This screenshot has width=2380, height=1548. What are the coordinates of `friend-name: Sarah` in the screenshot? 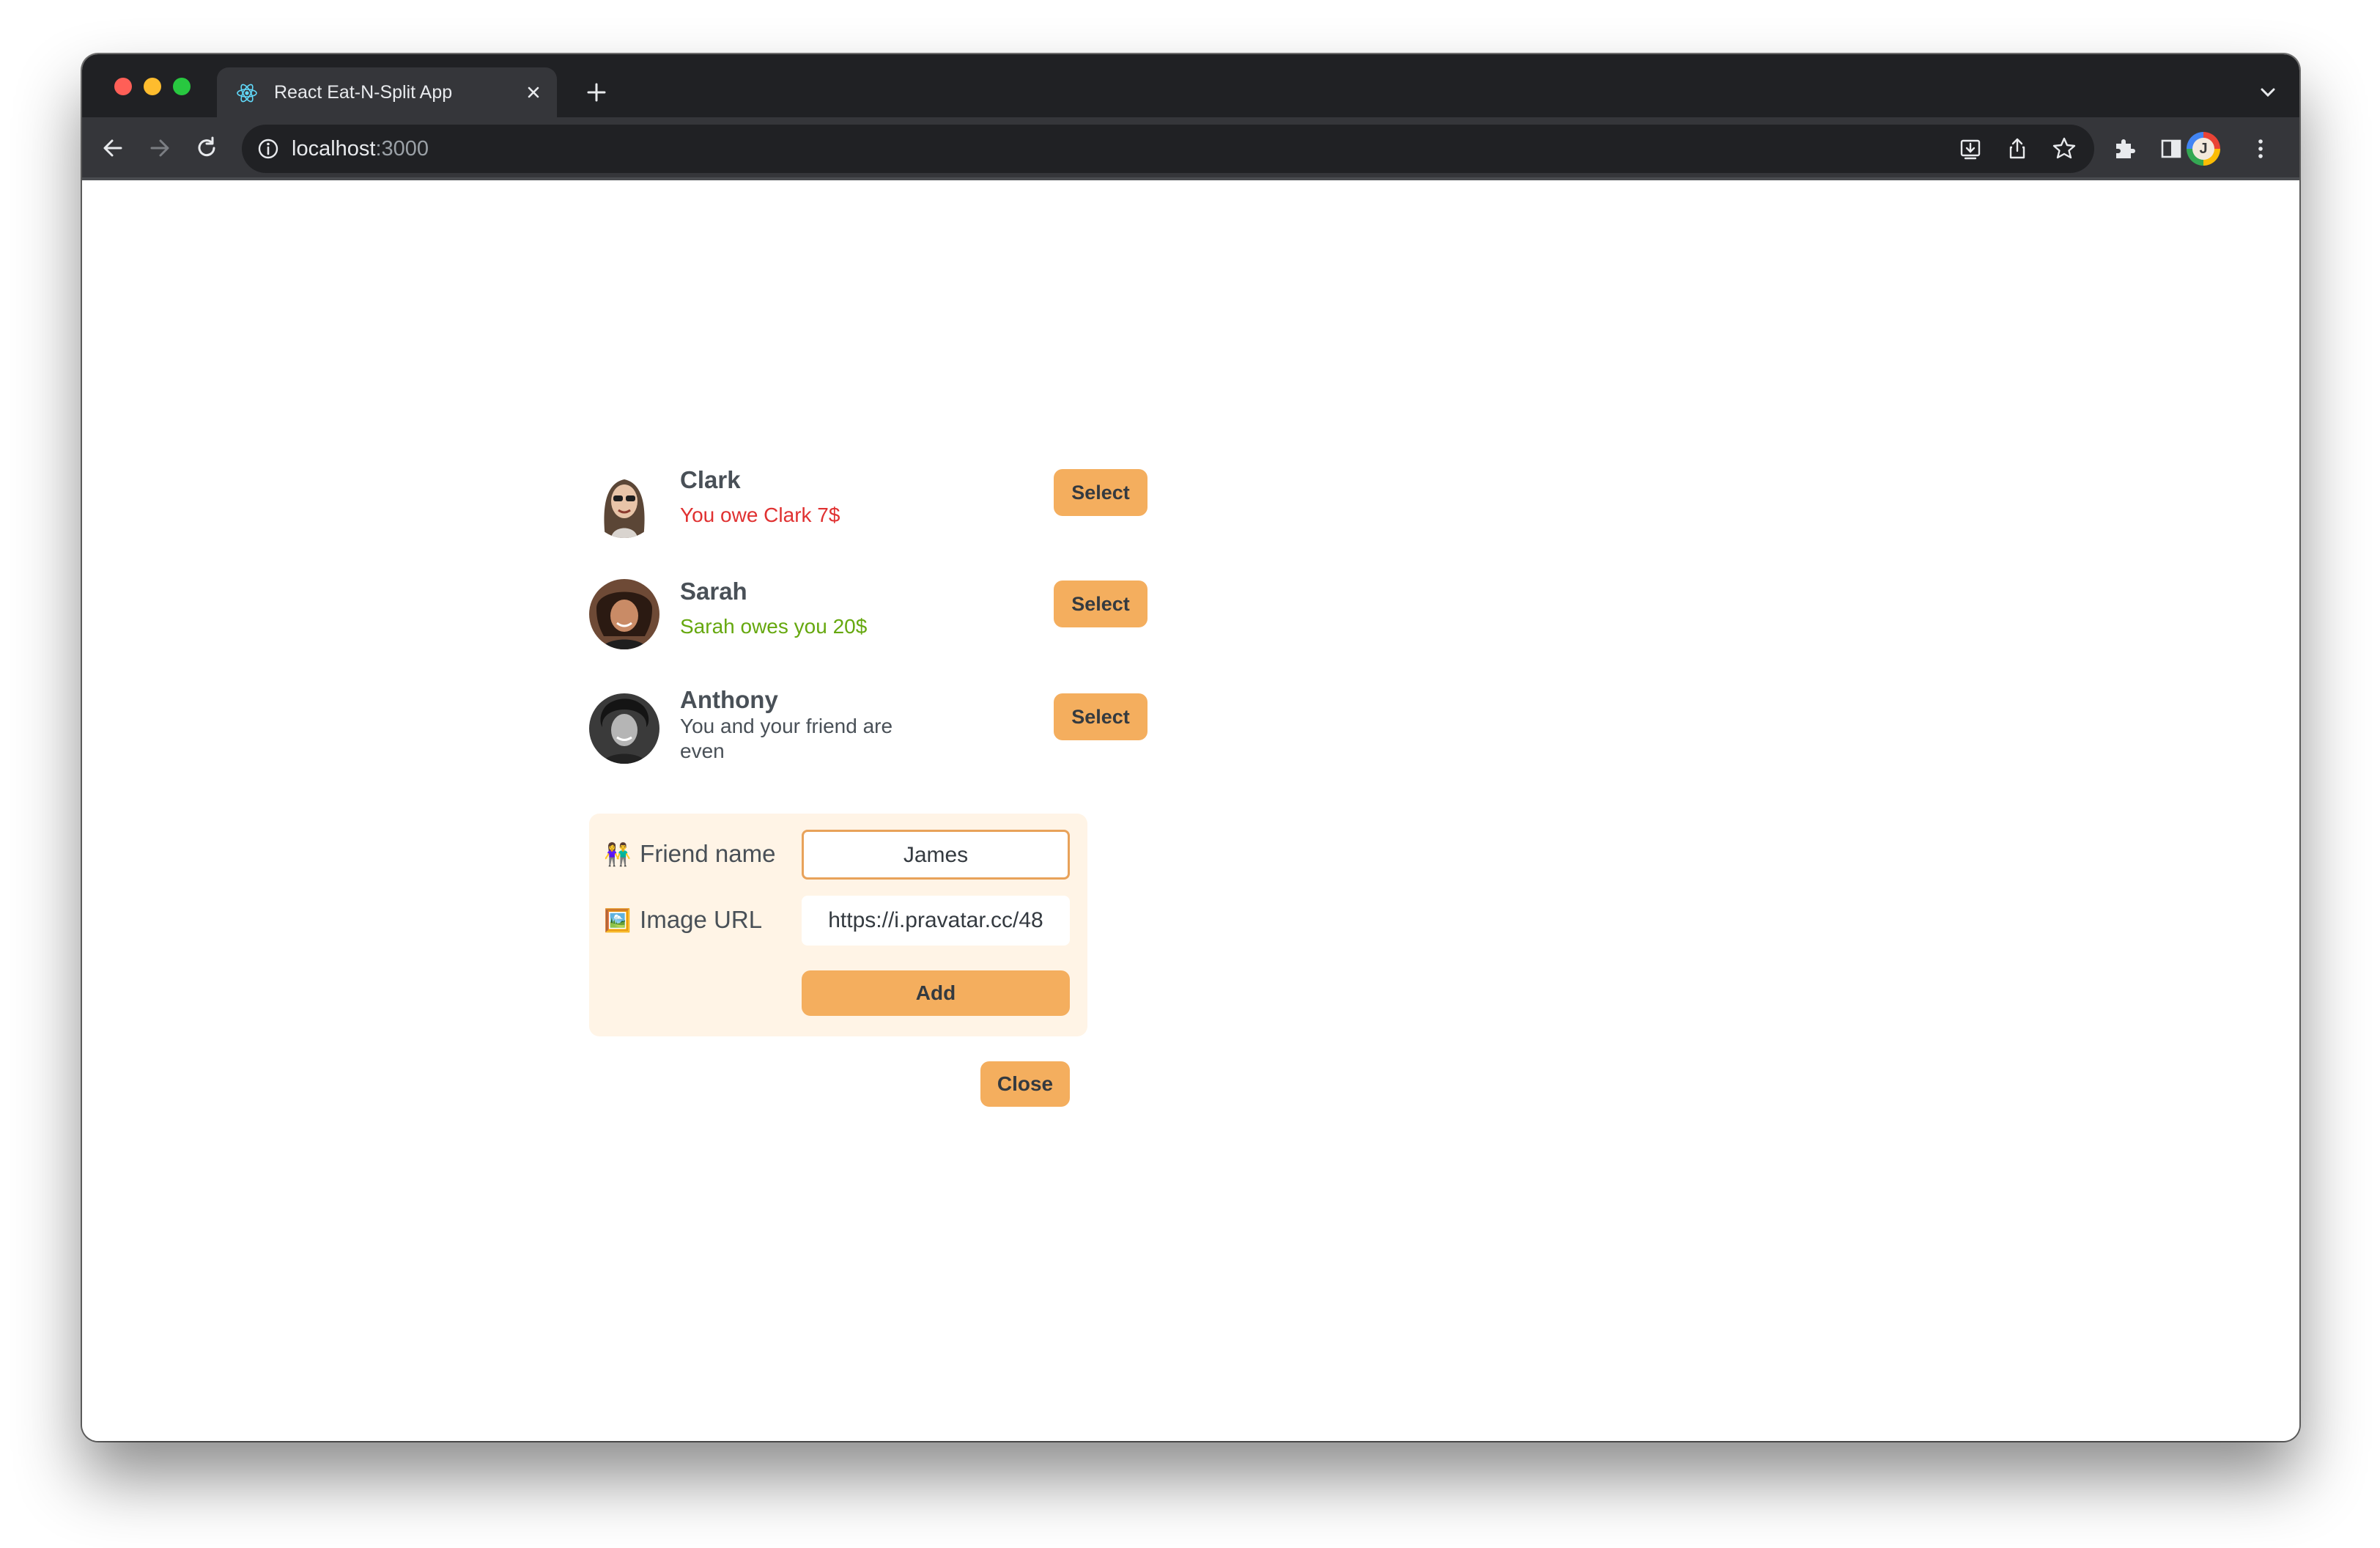 It's located at (713, 591).